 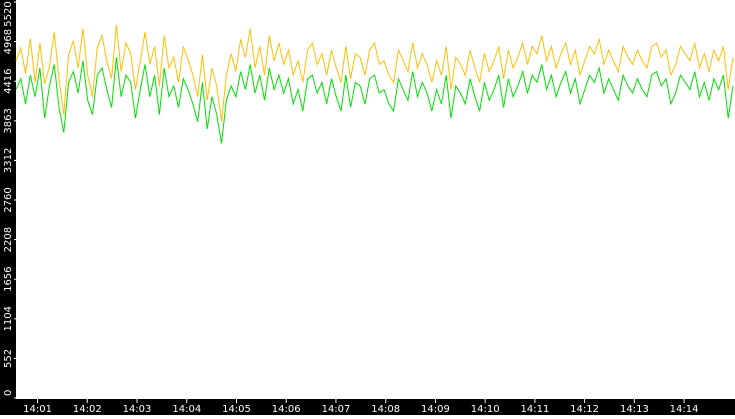 I want to click on x-tick-label: 14:06, so click(x=286, y=409).